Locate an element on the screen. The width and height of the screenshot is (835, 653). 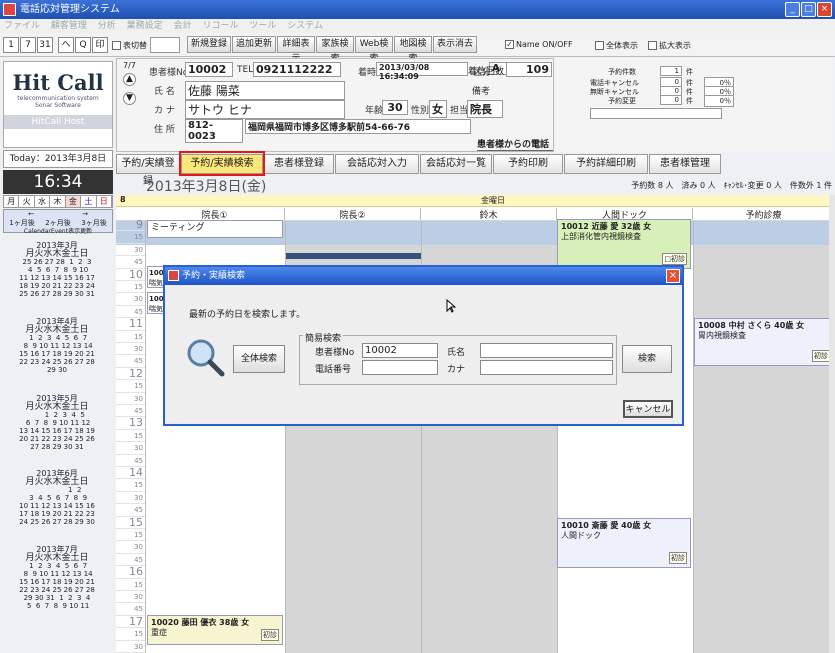
tanto-field: 院長 is located at coordinates (485, 109).